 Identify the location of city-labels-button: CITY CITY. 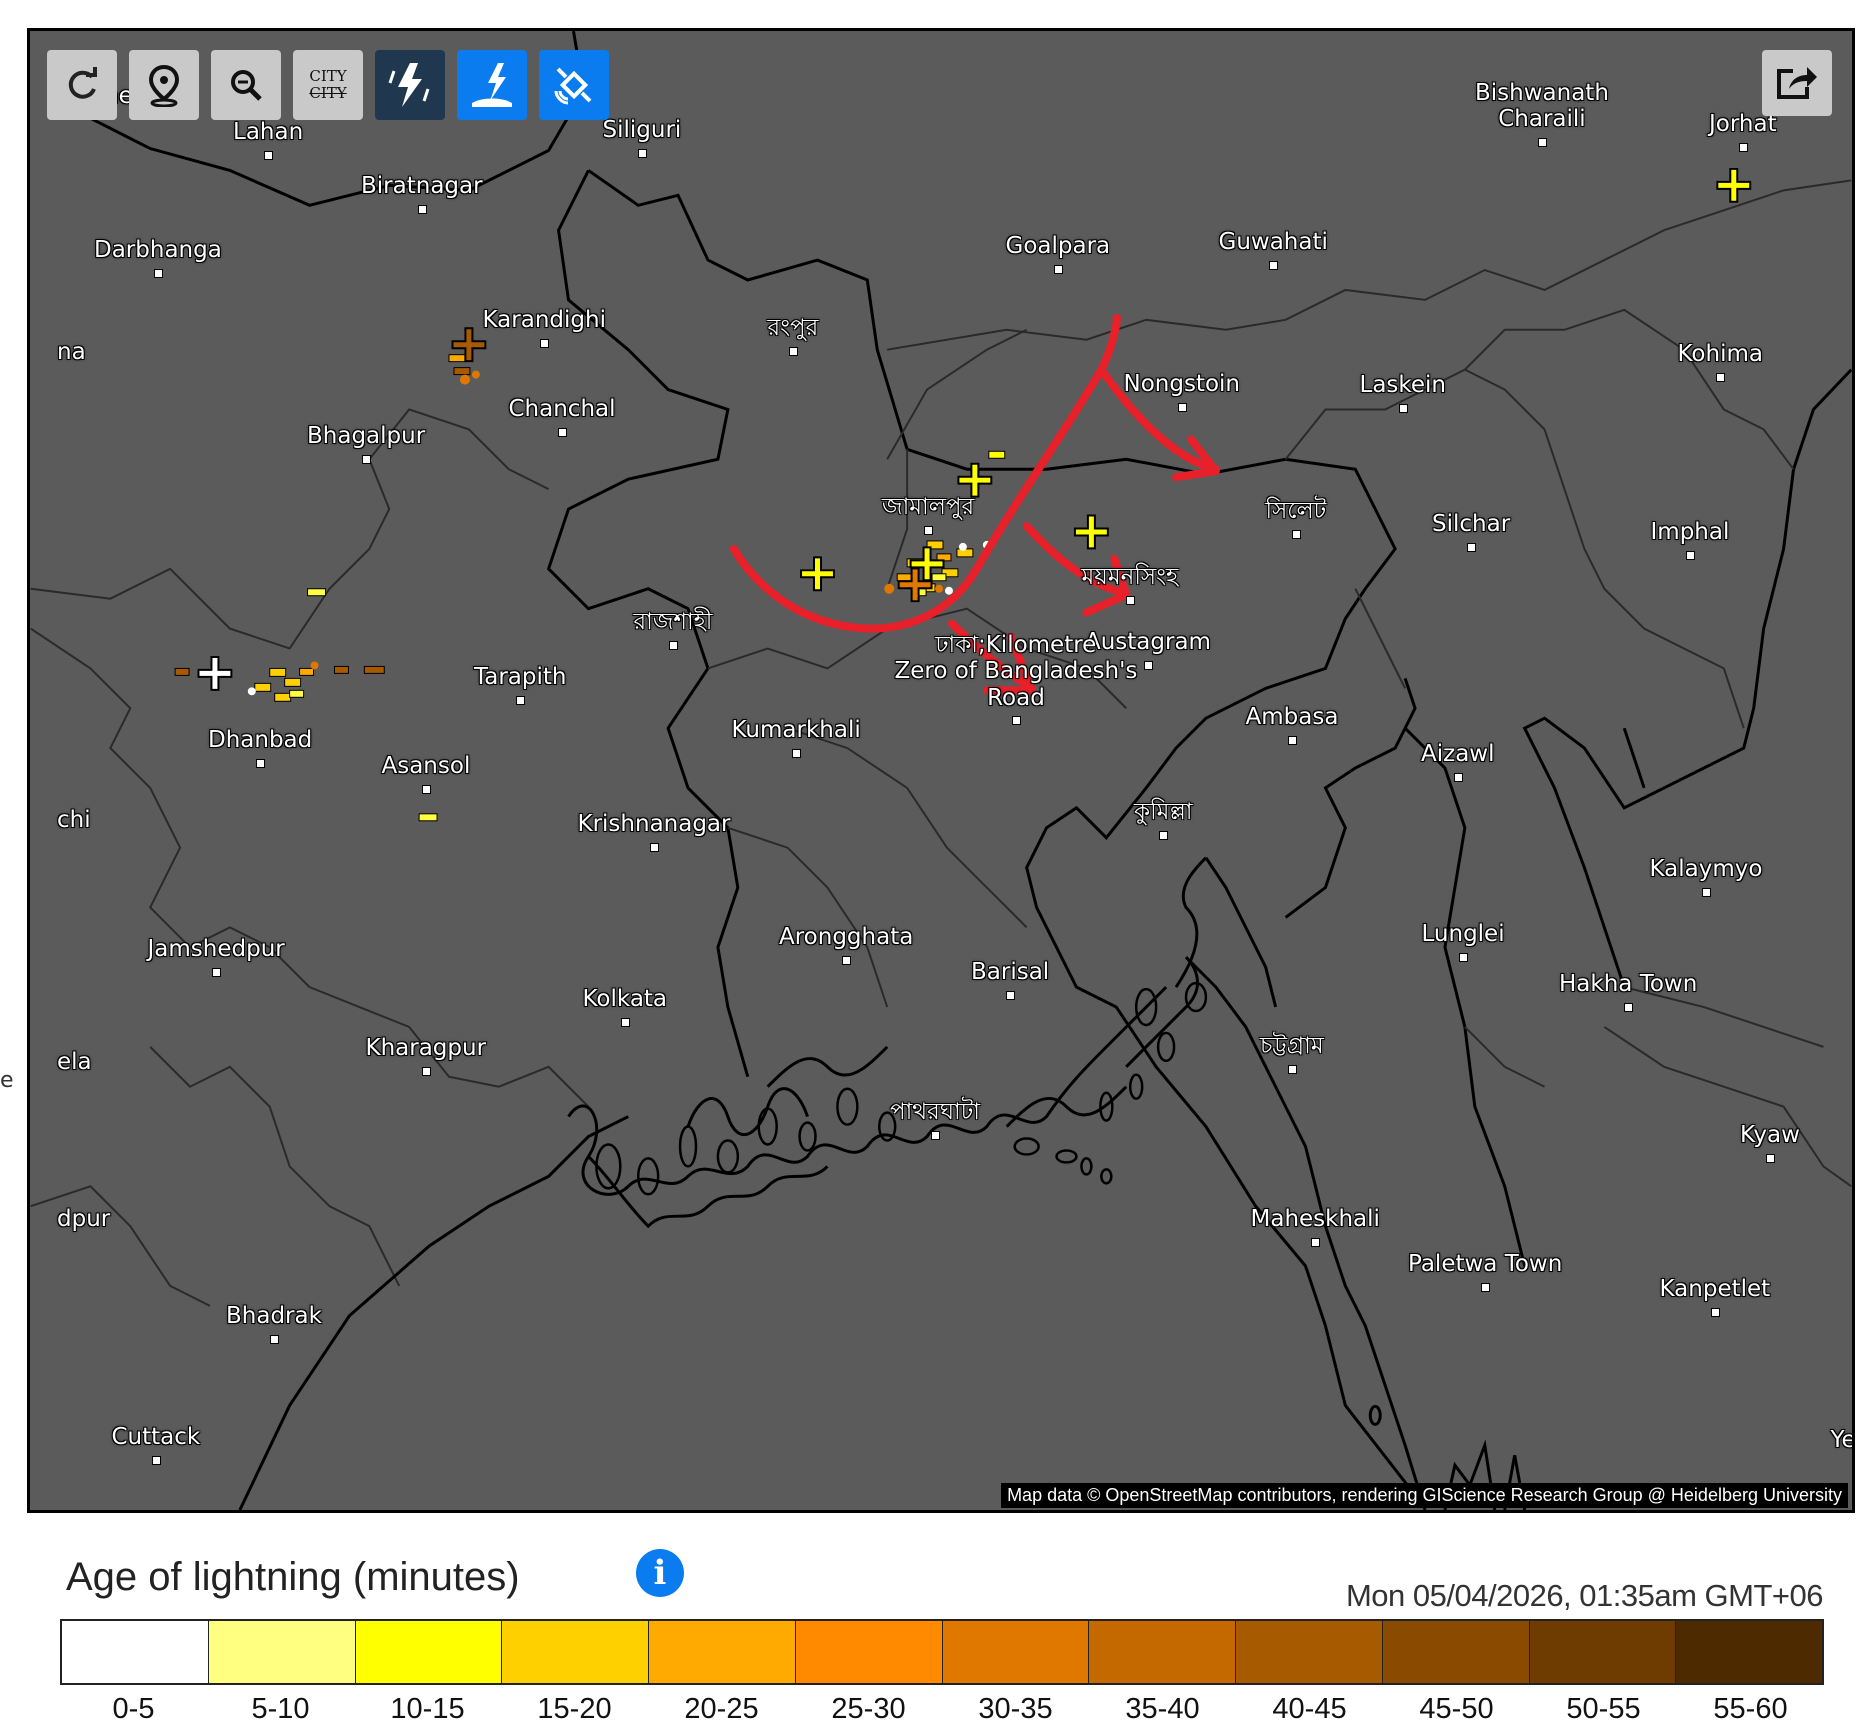
(328, 85).